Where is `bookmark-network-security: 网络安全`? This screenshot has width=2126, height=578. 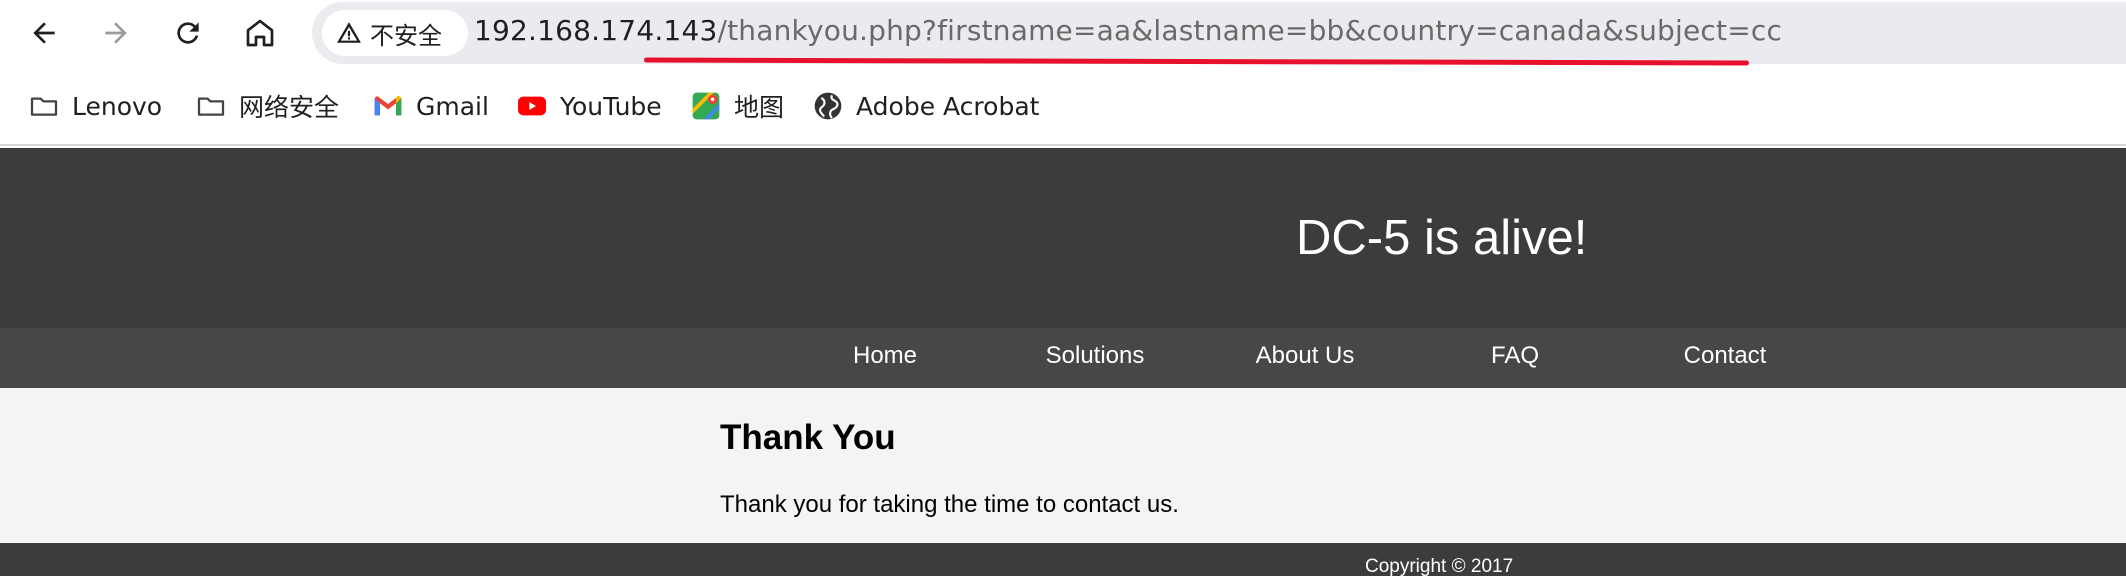 bookmark-network-security: 网络安全 is located at coordinates (267, 106).